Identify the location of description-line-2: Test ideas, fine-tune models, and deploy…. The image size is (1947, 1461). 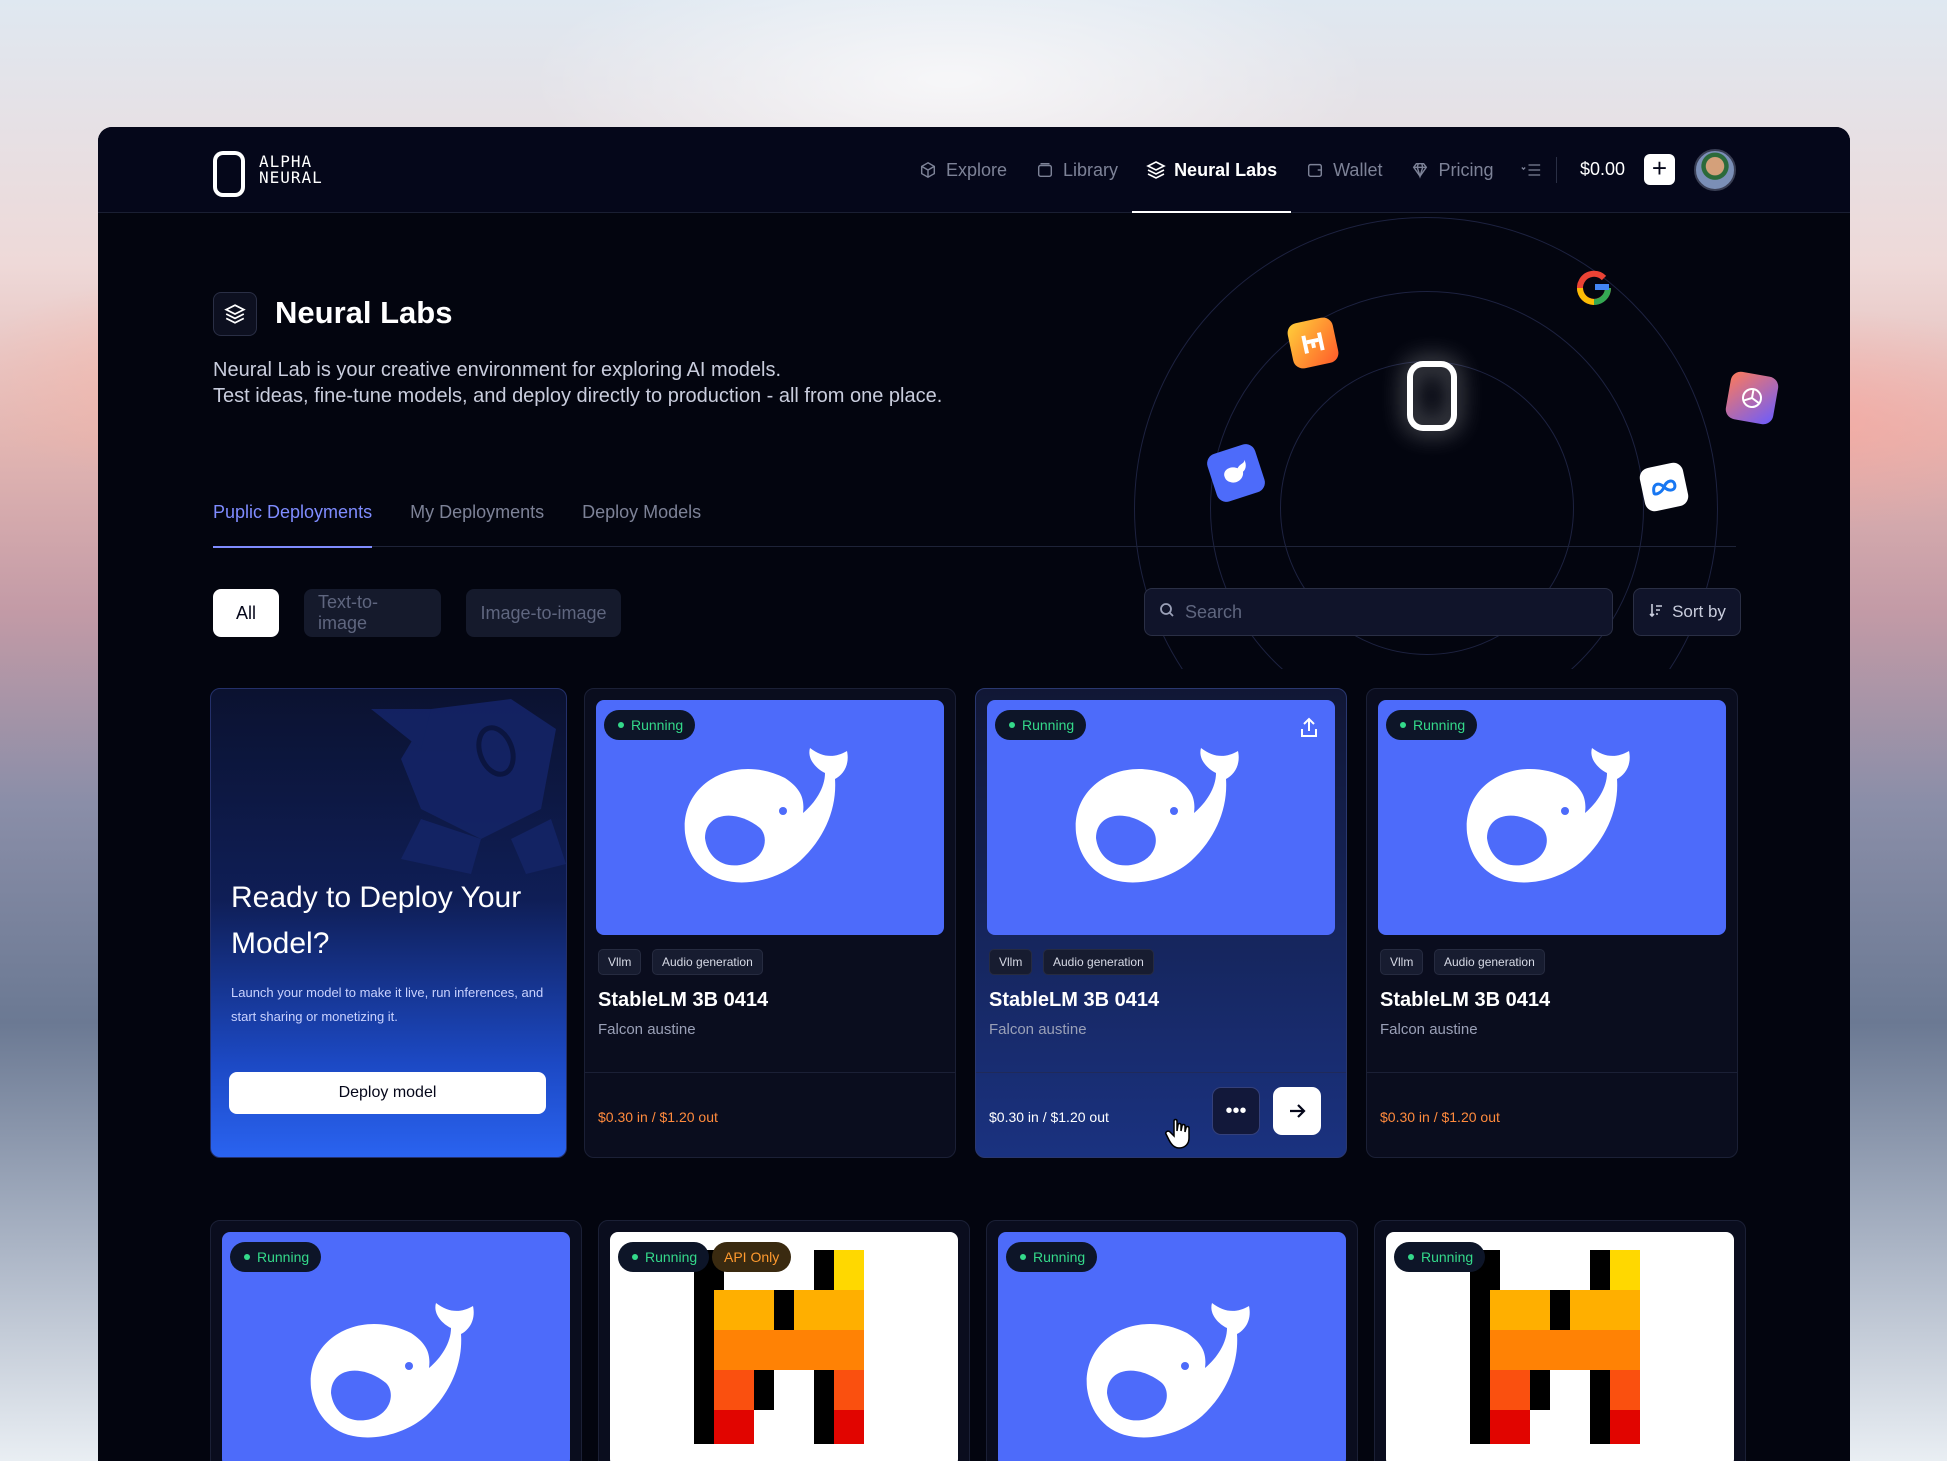
(578, 396).